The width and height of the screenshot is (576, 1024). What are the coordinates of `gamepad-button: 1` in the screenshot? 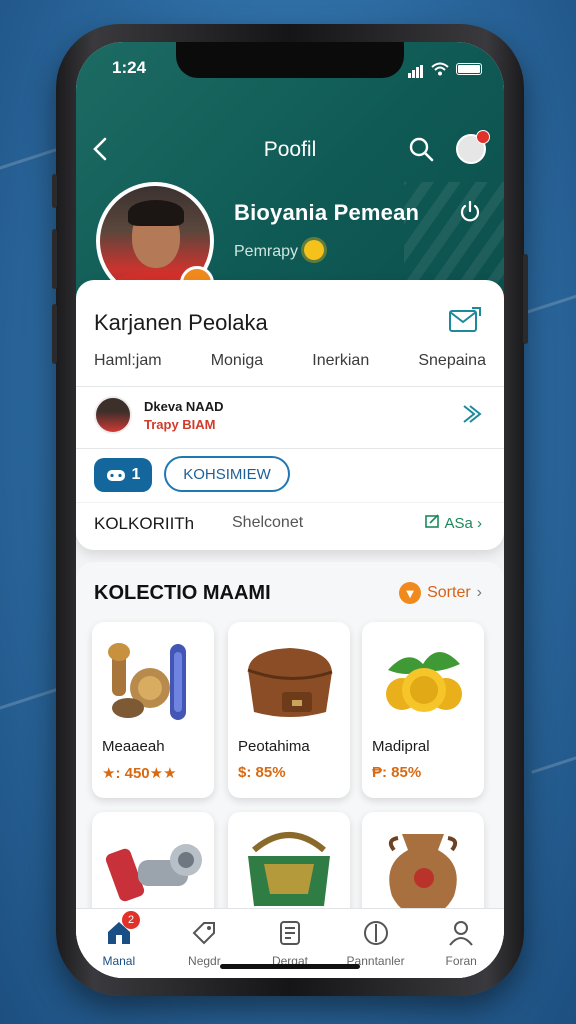 It's located at (123, 475).